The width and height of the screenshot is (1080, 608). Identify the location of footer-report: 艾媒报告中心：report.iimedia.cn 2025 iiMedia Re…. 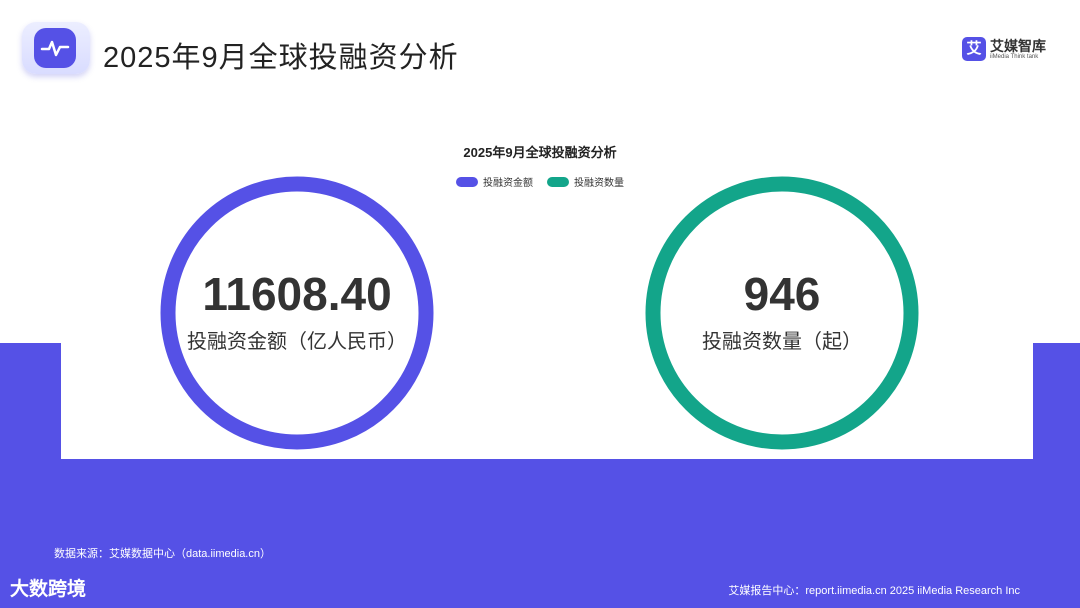
(874, 591).